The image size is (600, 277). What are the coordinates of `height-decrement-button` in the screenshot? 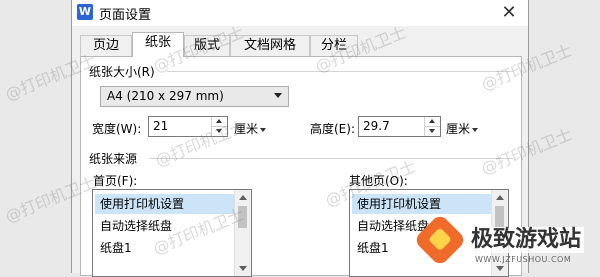 It's located at (432, 131).